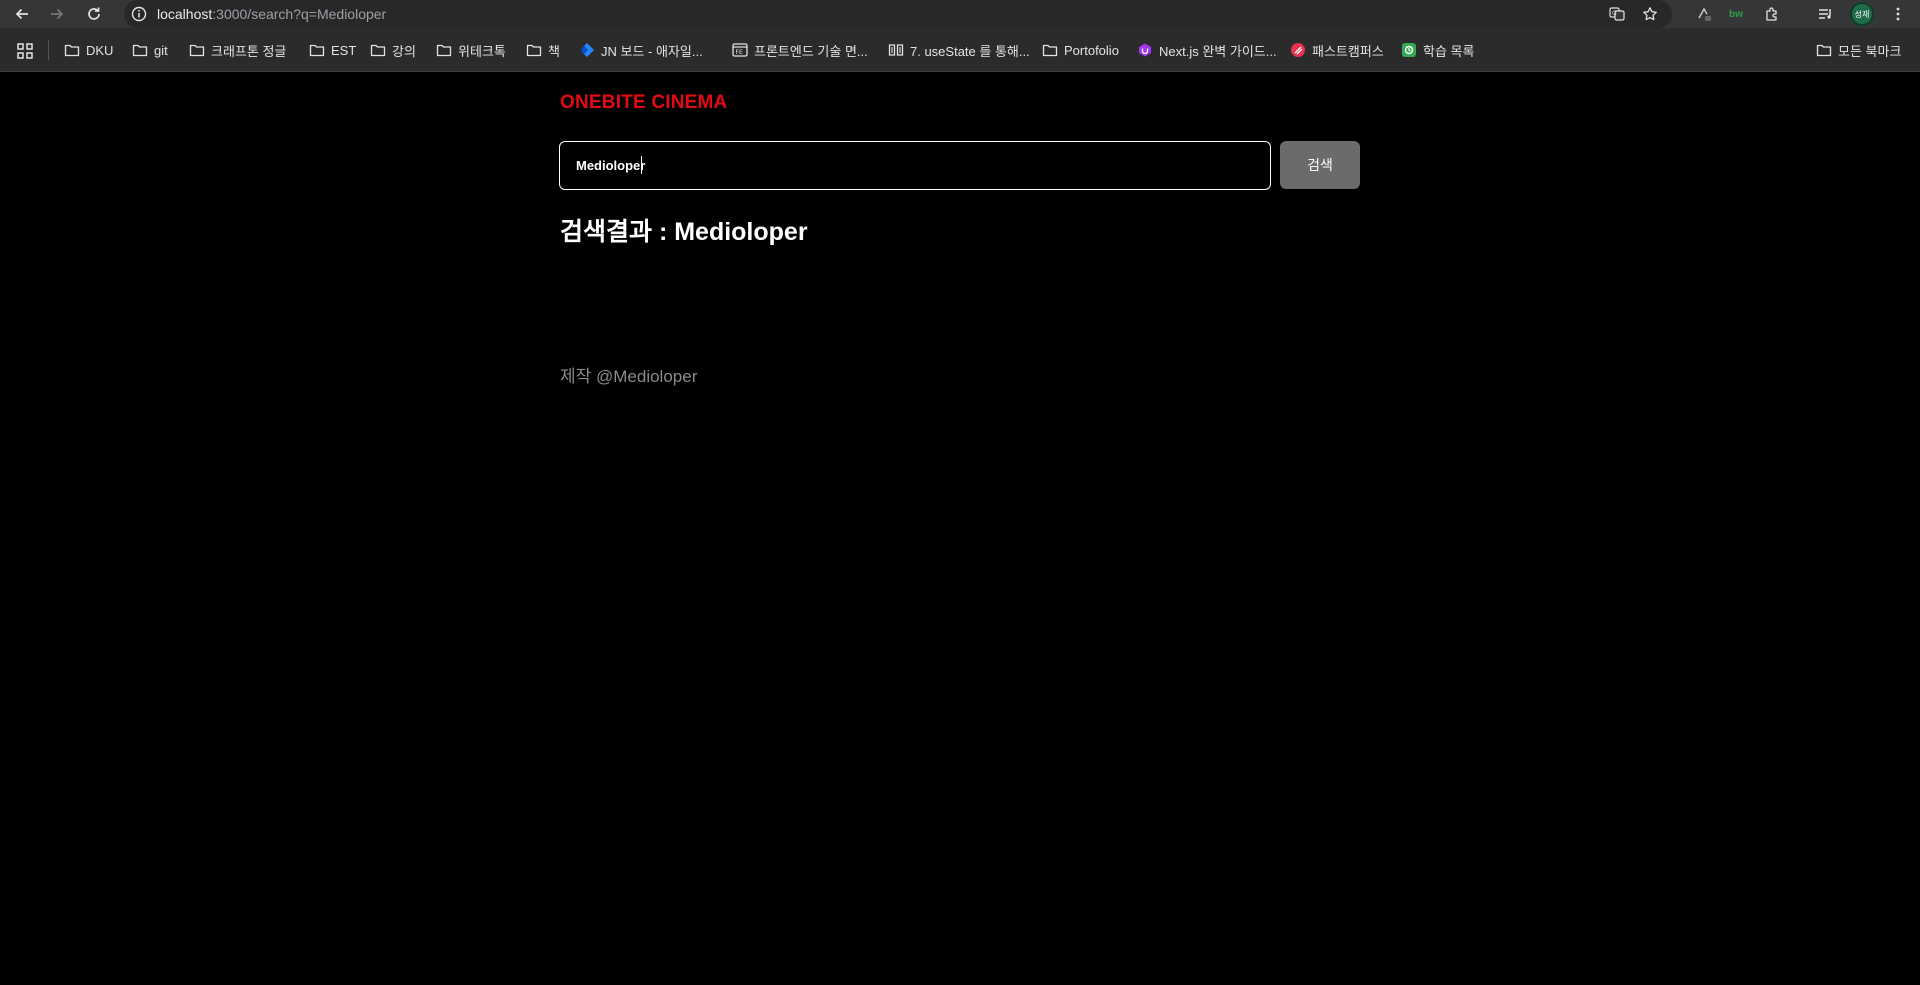 The height and width of the screenshot is (985, 1920). I want to click on bookmark-folder-books: 책, so click(543, 50).